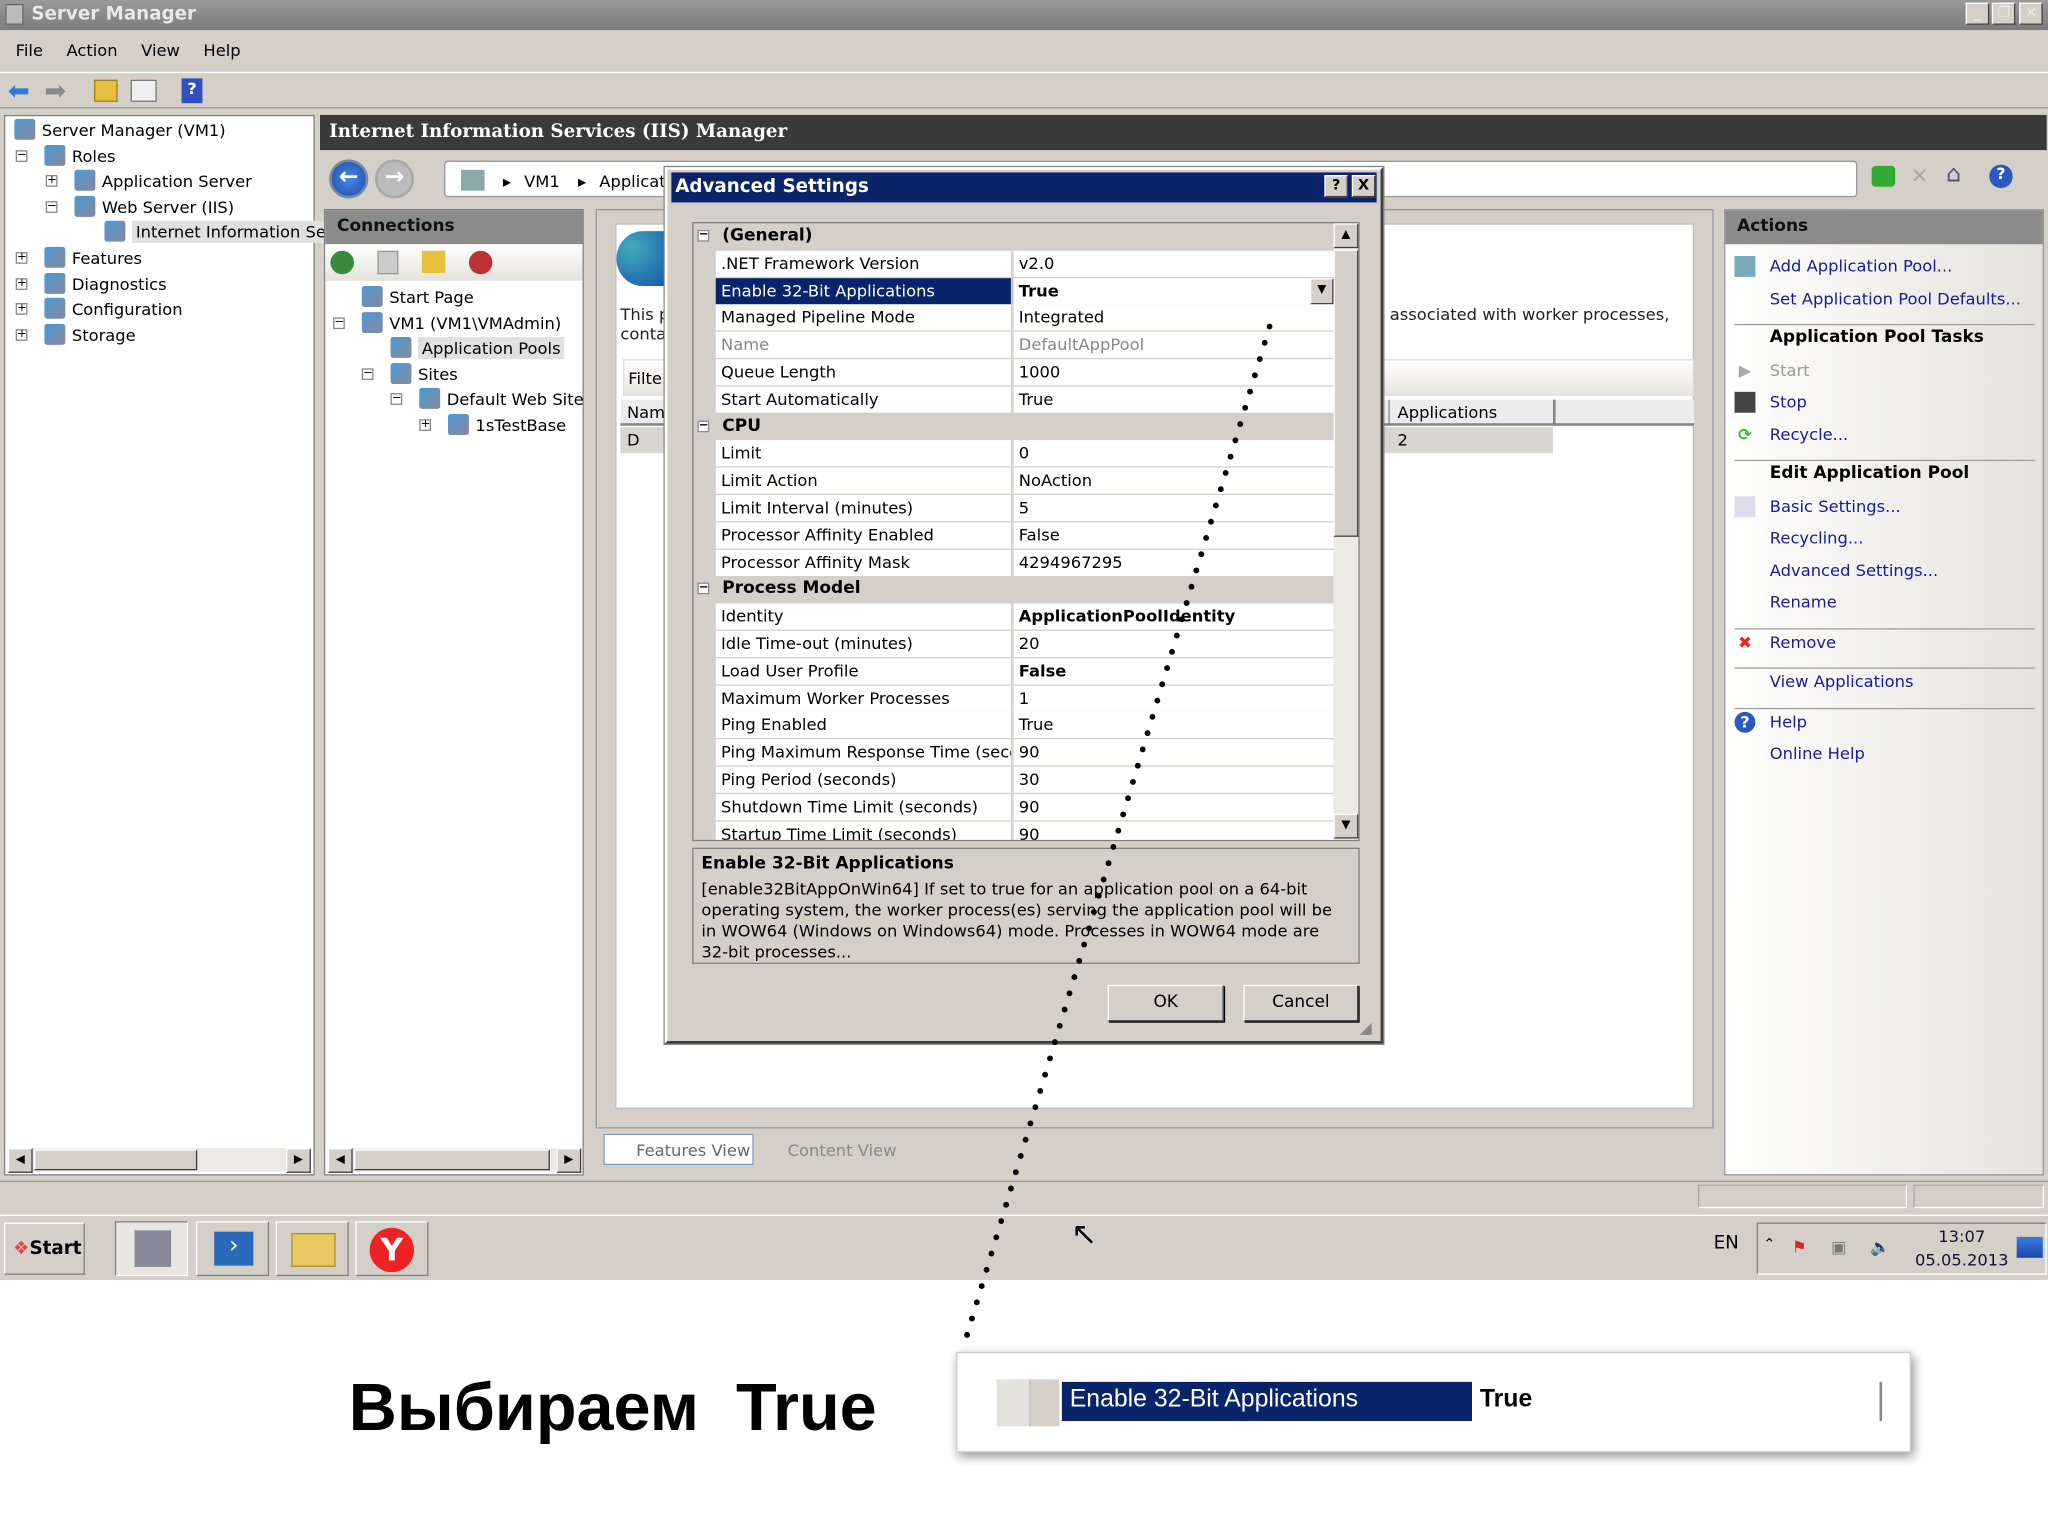  I want to click on property-row: Shutdown Time Limit (seconds) 90, so click(1013, 807).